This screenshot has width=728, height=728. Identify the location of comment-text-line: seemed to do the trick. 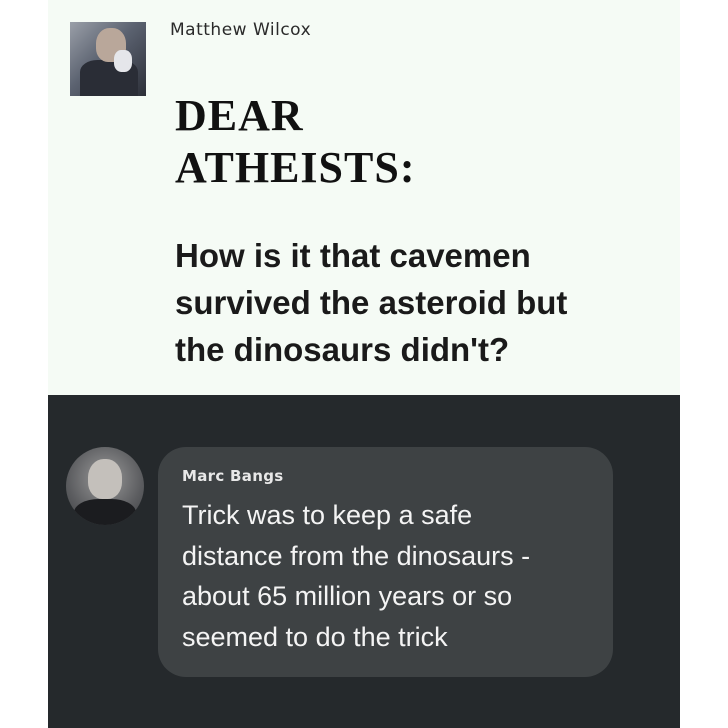
(315, 636).